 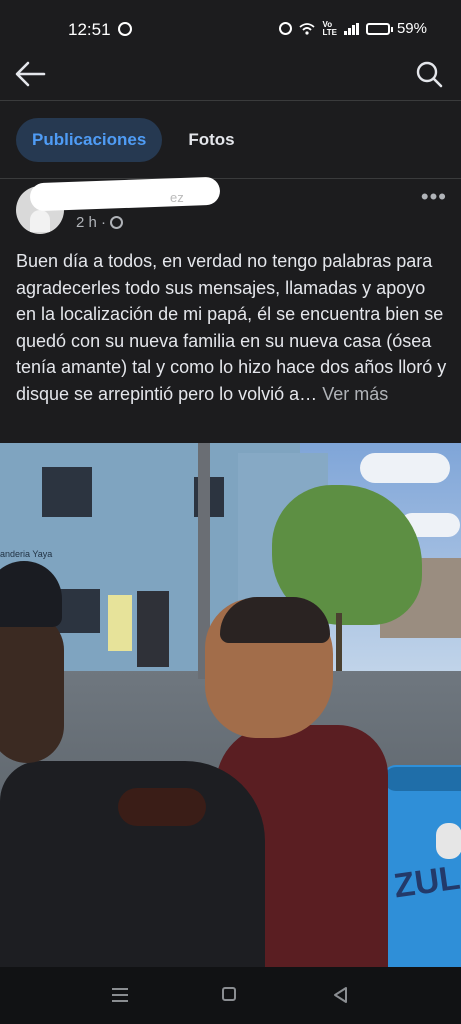 I want to click on system-nav-bar, so click(x=230, y=995).